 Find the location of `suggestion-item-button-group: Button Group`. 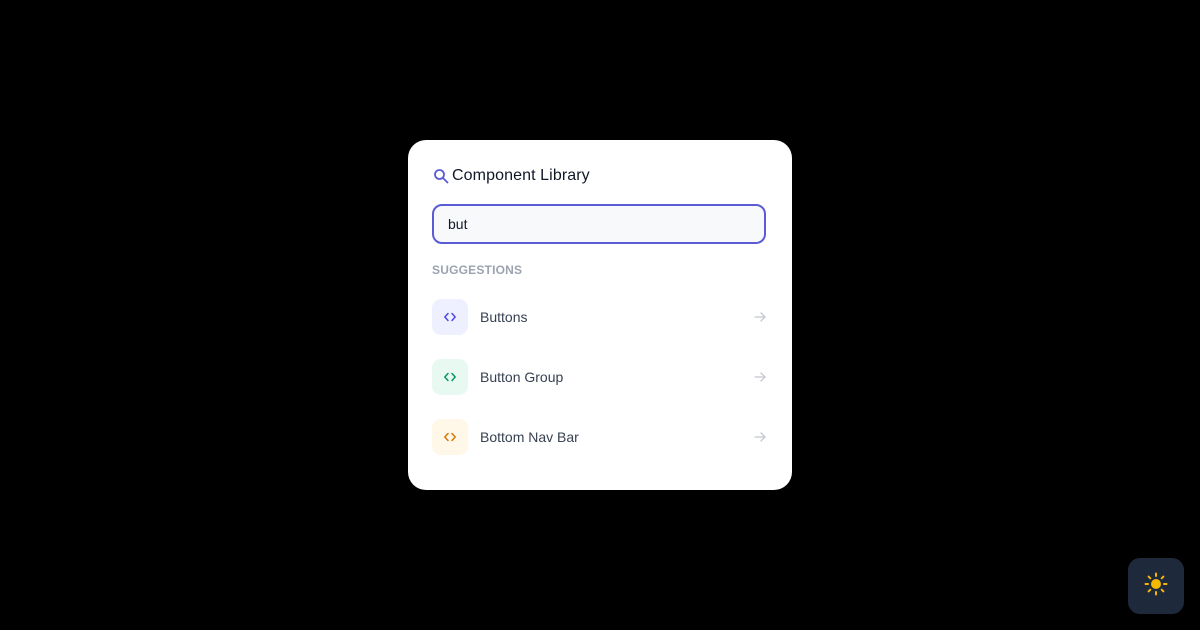

suggestion-item-button-group: Button Group is located at coordinates (600, 377).